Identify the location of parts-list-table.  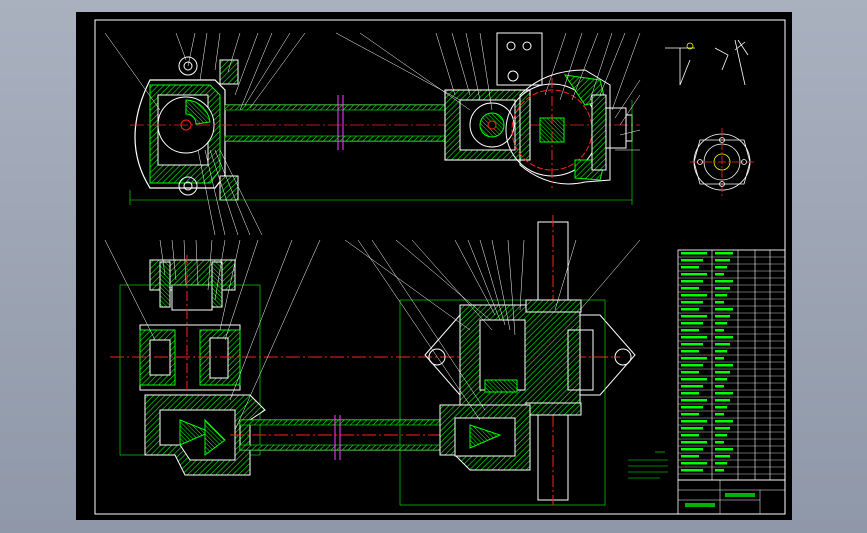
(731, 365).